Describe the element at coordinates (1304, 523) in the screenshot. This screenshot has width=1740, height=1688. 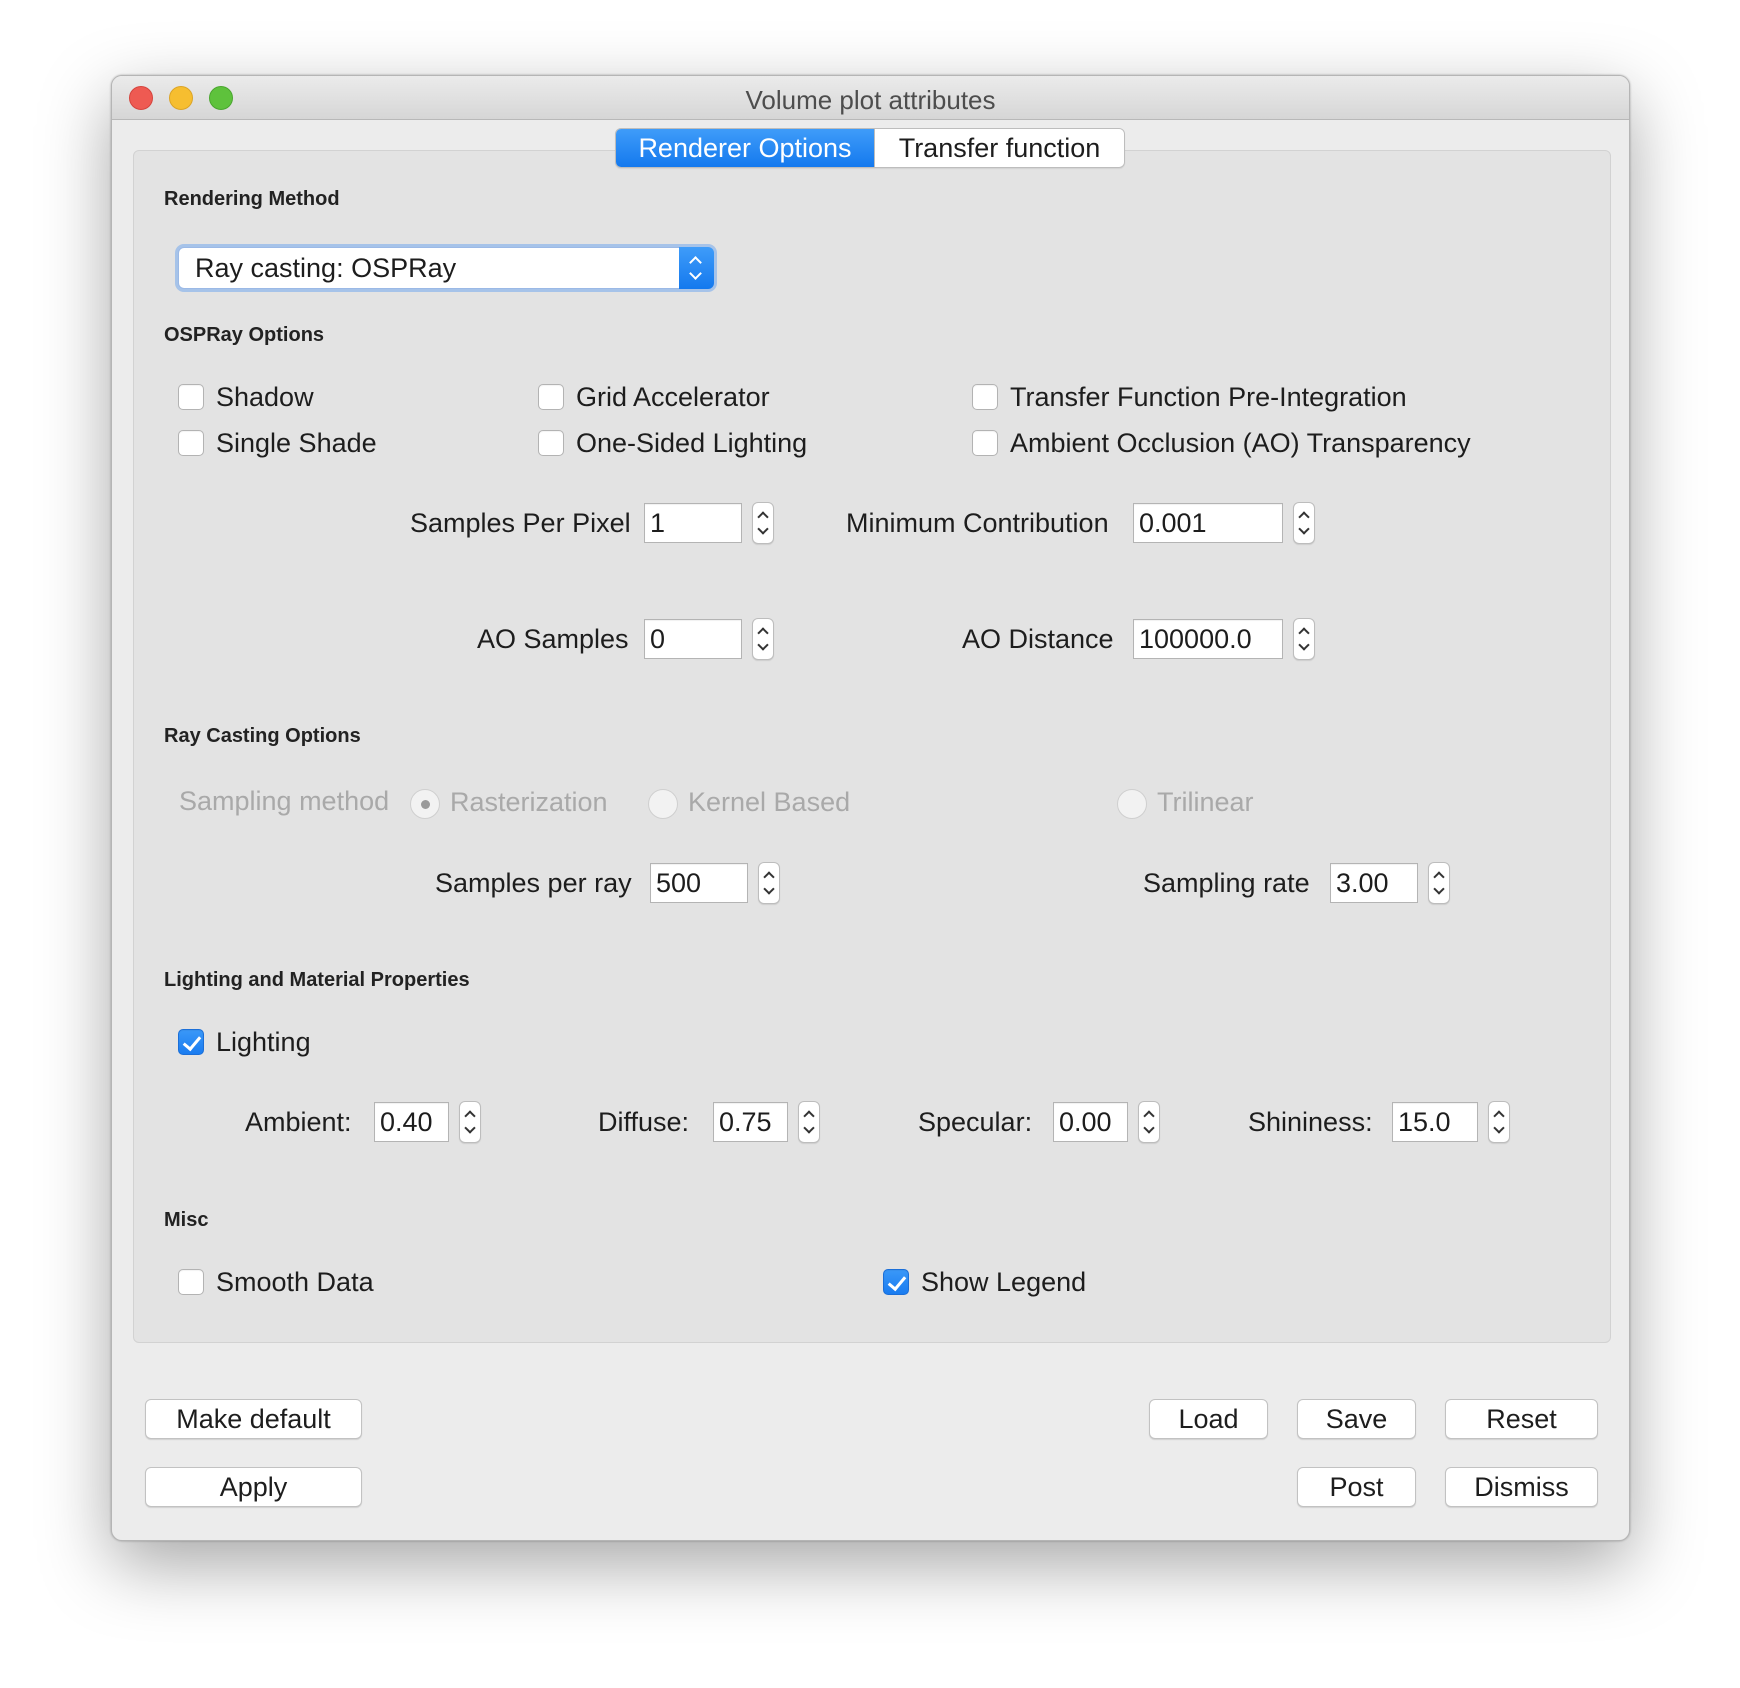
I see `min-contribution-stepper` at that location.